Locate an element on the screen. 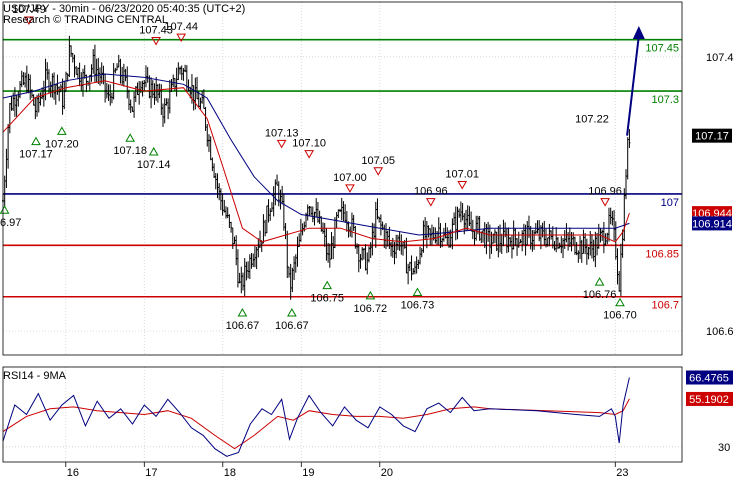 The height and width of the screenshot is (485, 735). rsi-value-label: 55.1902 is located at coordinates (709, 400).